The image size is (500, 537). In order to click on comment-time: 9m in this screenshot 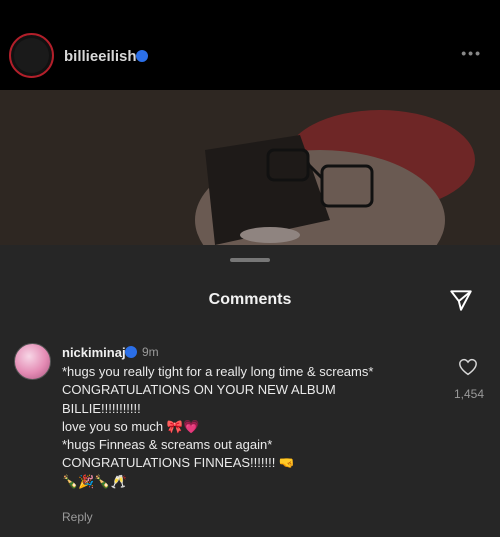, I will do `click(150, 352)`.